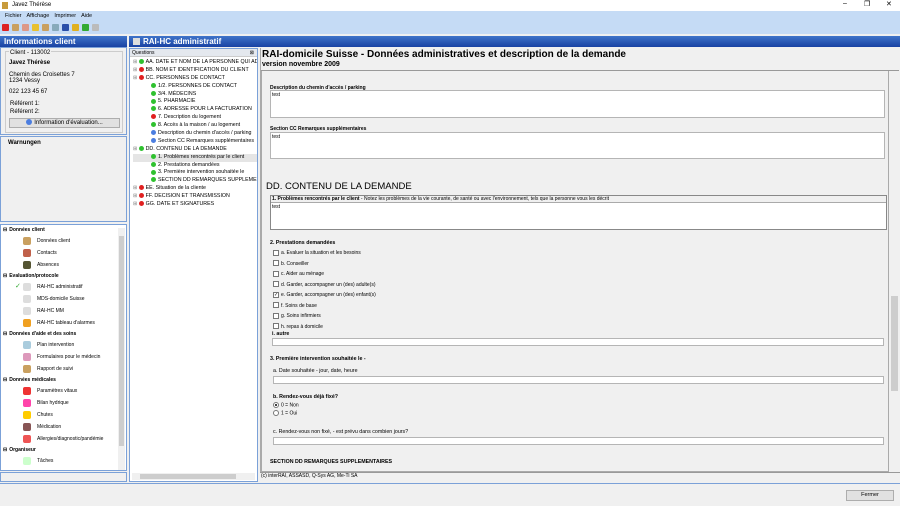 This screenshot has width=900, height=506. I want to click on nav-scrollbar, so click(121, 349).